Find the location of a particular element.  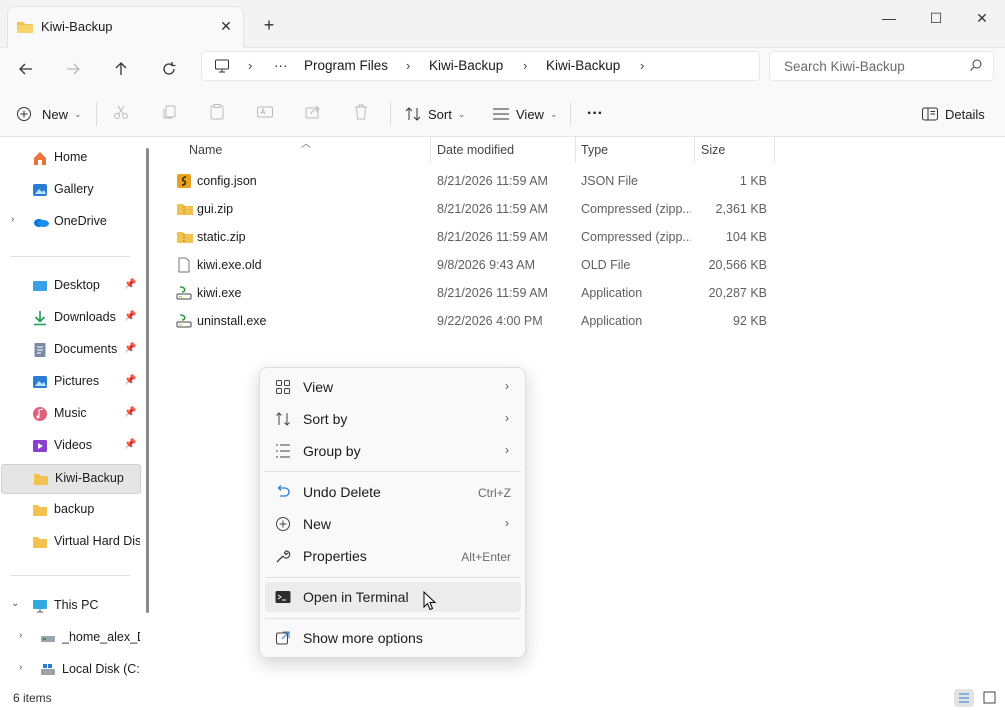

menu-item-open-in-terminal: Open in Terminal is located at coordinates (393, 597).